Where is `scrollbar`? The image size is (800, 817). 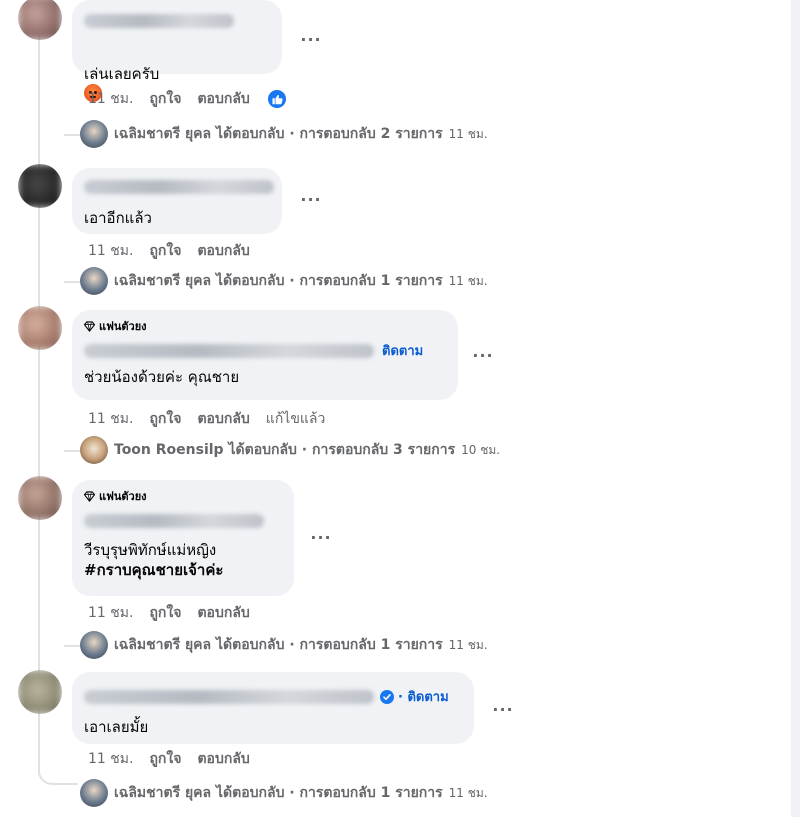 scrollbar is located at coordinates (795, 408).